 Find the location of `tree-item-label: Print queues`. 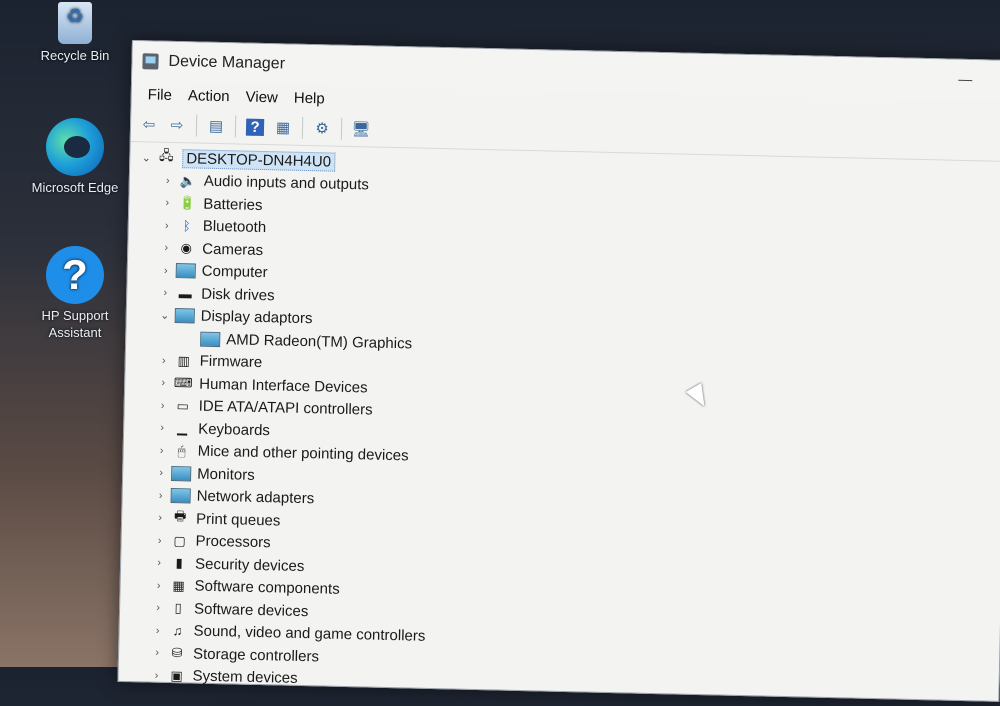

tree-item-label: Print queues is located at coordinates (238, 520).